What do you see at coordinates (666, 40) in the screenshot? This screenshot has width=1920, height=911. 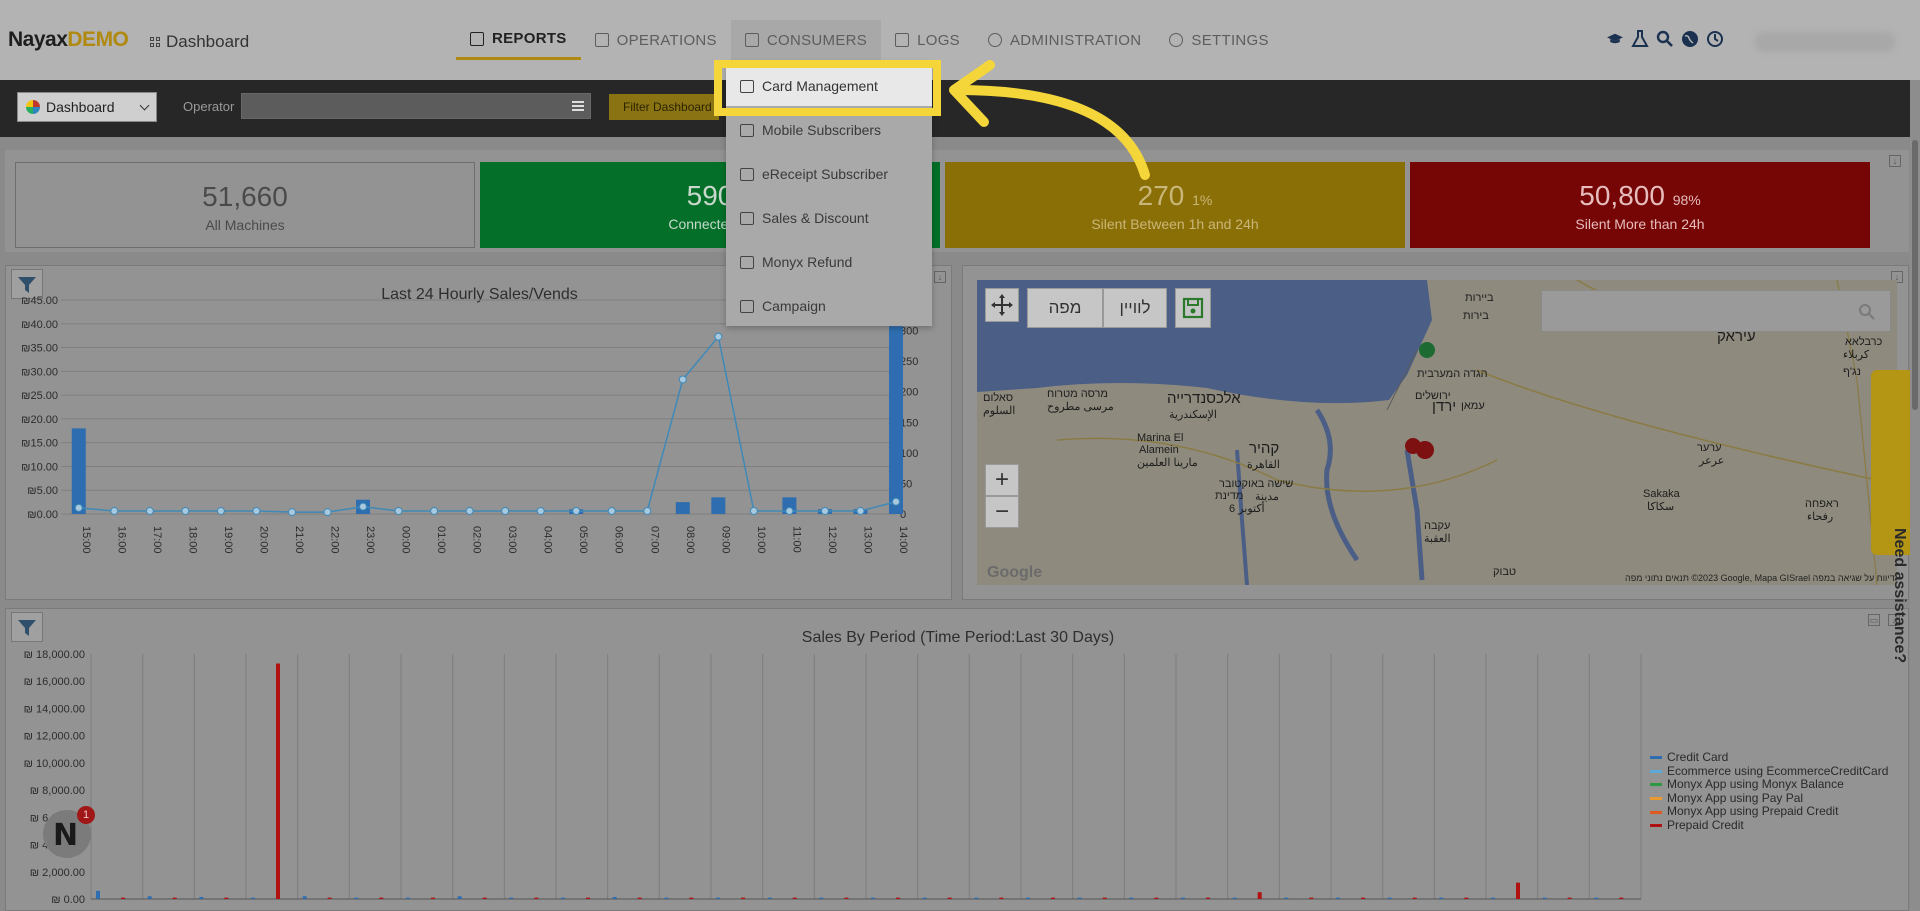 I see `nav-label: OPERATIONS` at bounding box center [666, 40].